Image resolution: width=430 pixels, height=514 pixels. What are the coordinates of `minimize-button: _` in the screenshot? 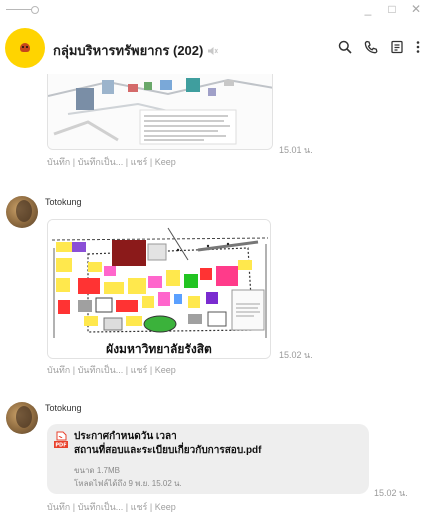 It's located at (368, 9).